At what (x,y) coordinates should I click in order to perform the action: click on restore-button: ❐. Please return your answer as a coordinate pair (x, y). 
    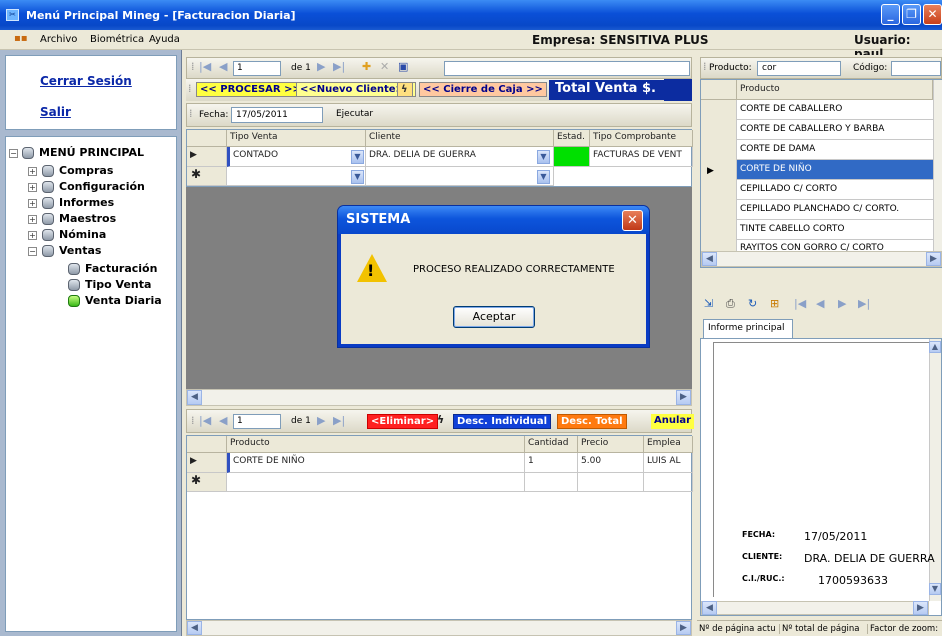
    Looking at the image, I should click on (911, 14).